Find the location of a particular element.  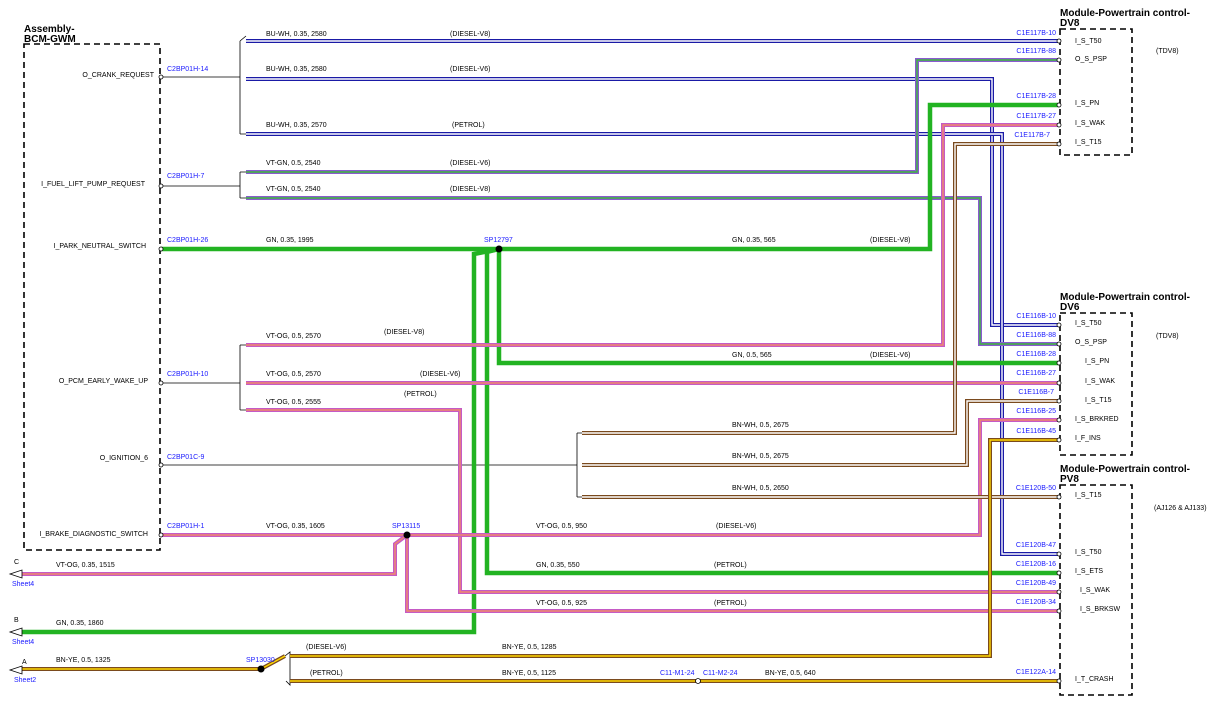

wire-label: GN, 0.5, 565 is located at coordinates (752, 355).